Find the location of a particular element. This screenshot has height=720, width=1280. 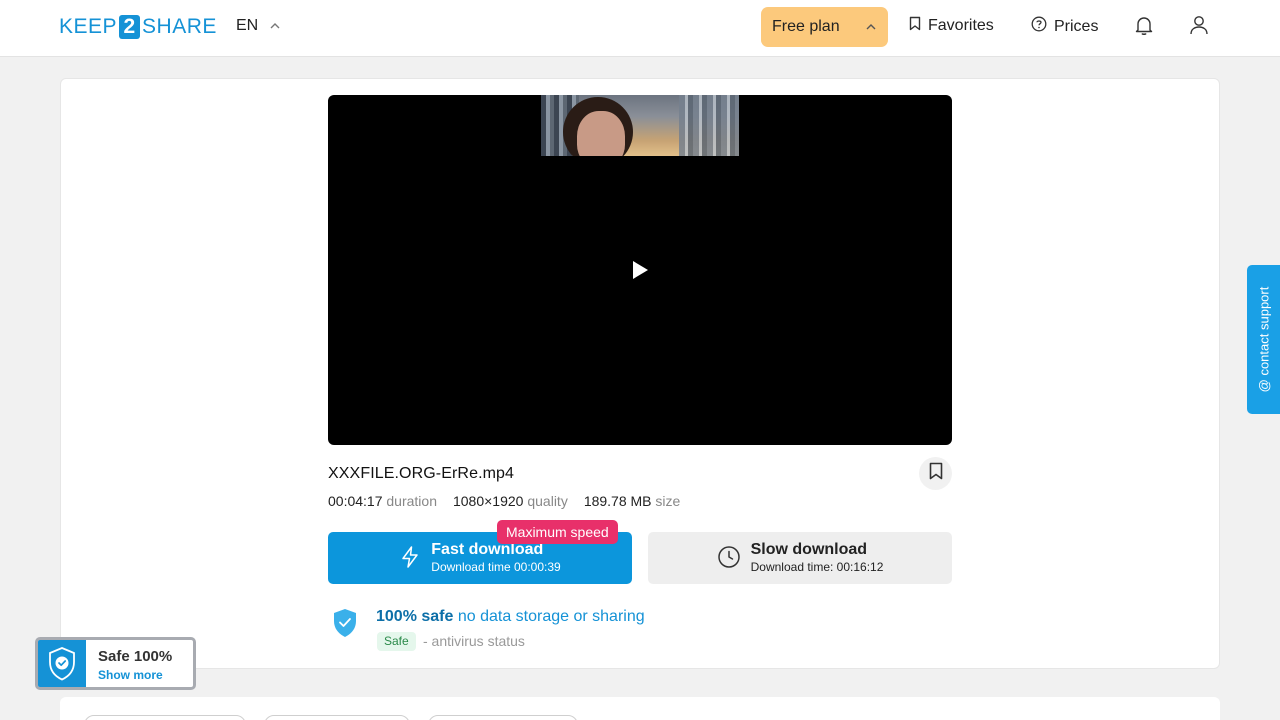

slow-download-time: Download time: 00:16:12 is located at coordinates (817, 567).